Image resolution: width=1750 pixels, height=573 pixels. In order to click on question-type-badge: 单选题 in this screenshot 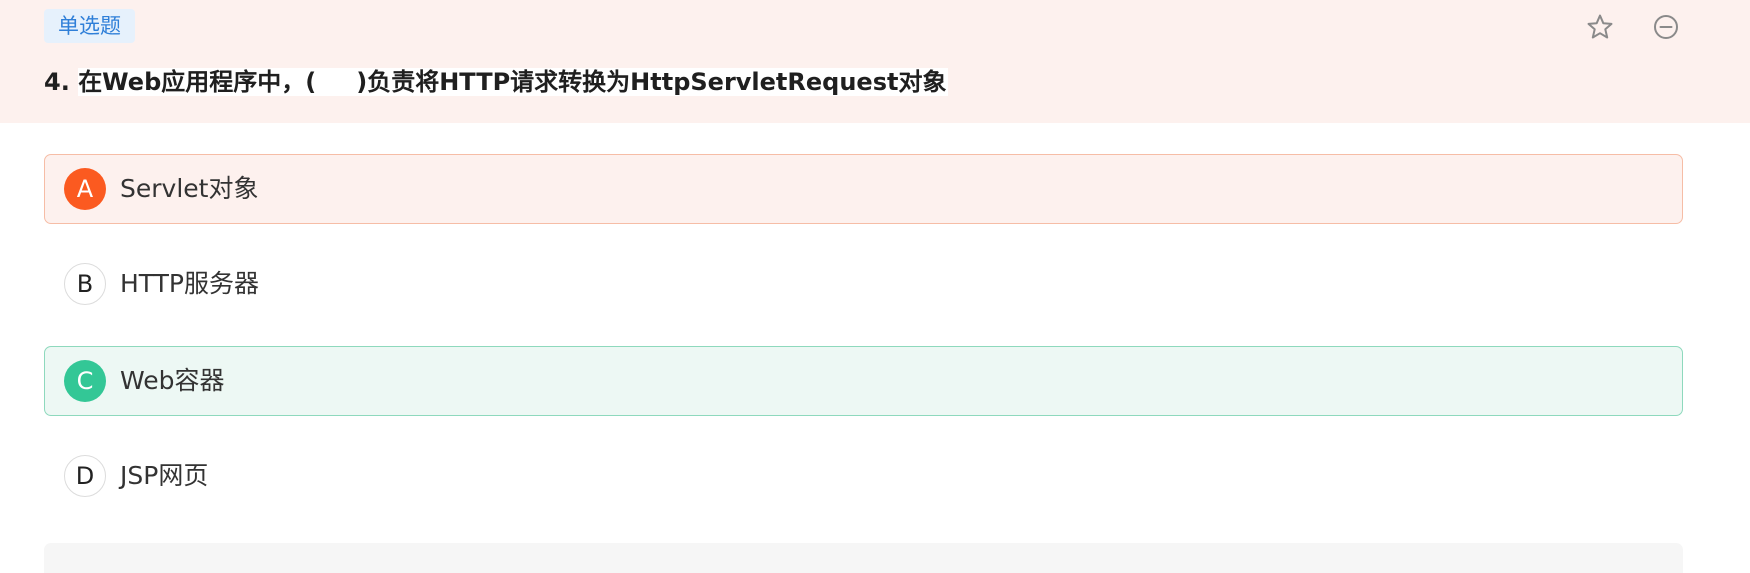, I will do `click(89, 26)`.